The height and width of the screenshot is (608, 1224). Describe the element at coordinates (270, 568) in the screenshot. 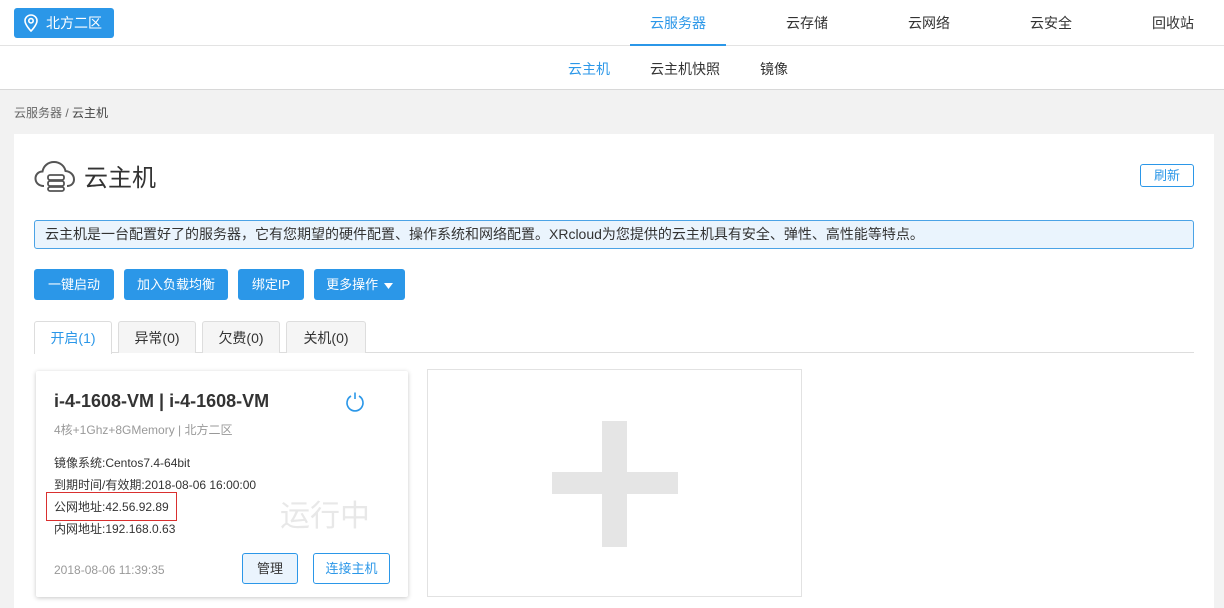

I see `manage-button: 管理` at that location.